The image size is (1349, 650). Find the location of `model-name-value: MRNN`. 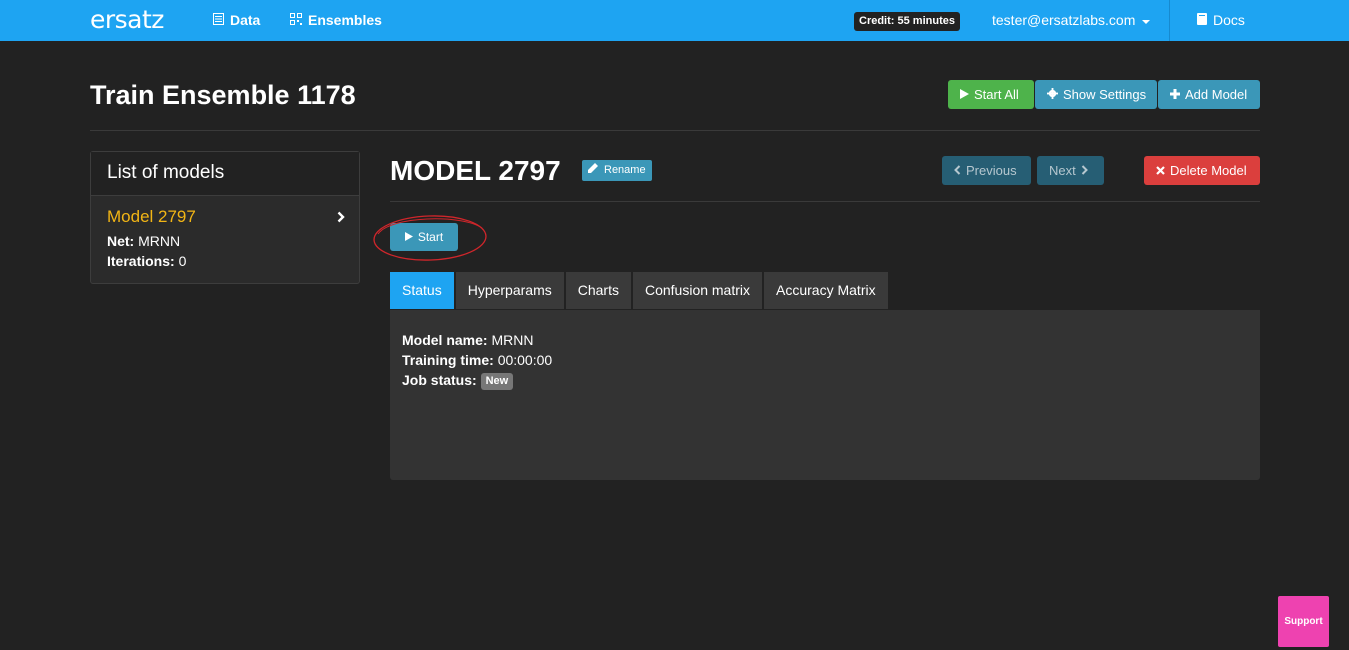

model-name-value: MRNN is located at coordinates (512, 340).